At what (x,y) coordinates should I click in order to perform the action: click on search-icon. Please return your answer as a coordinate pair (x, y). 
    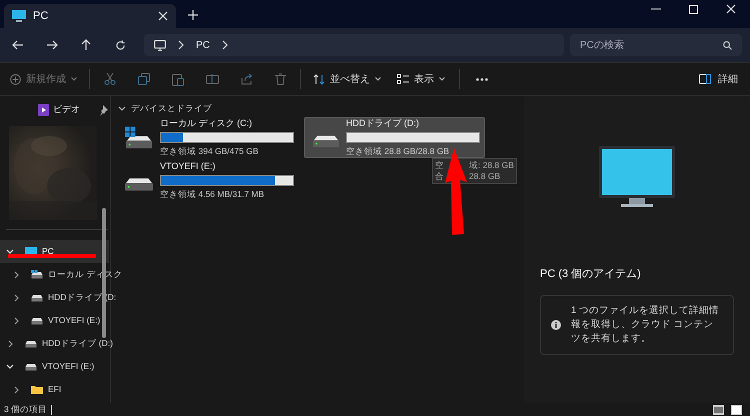
    Looking at the image, I should click on (727, 45).